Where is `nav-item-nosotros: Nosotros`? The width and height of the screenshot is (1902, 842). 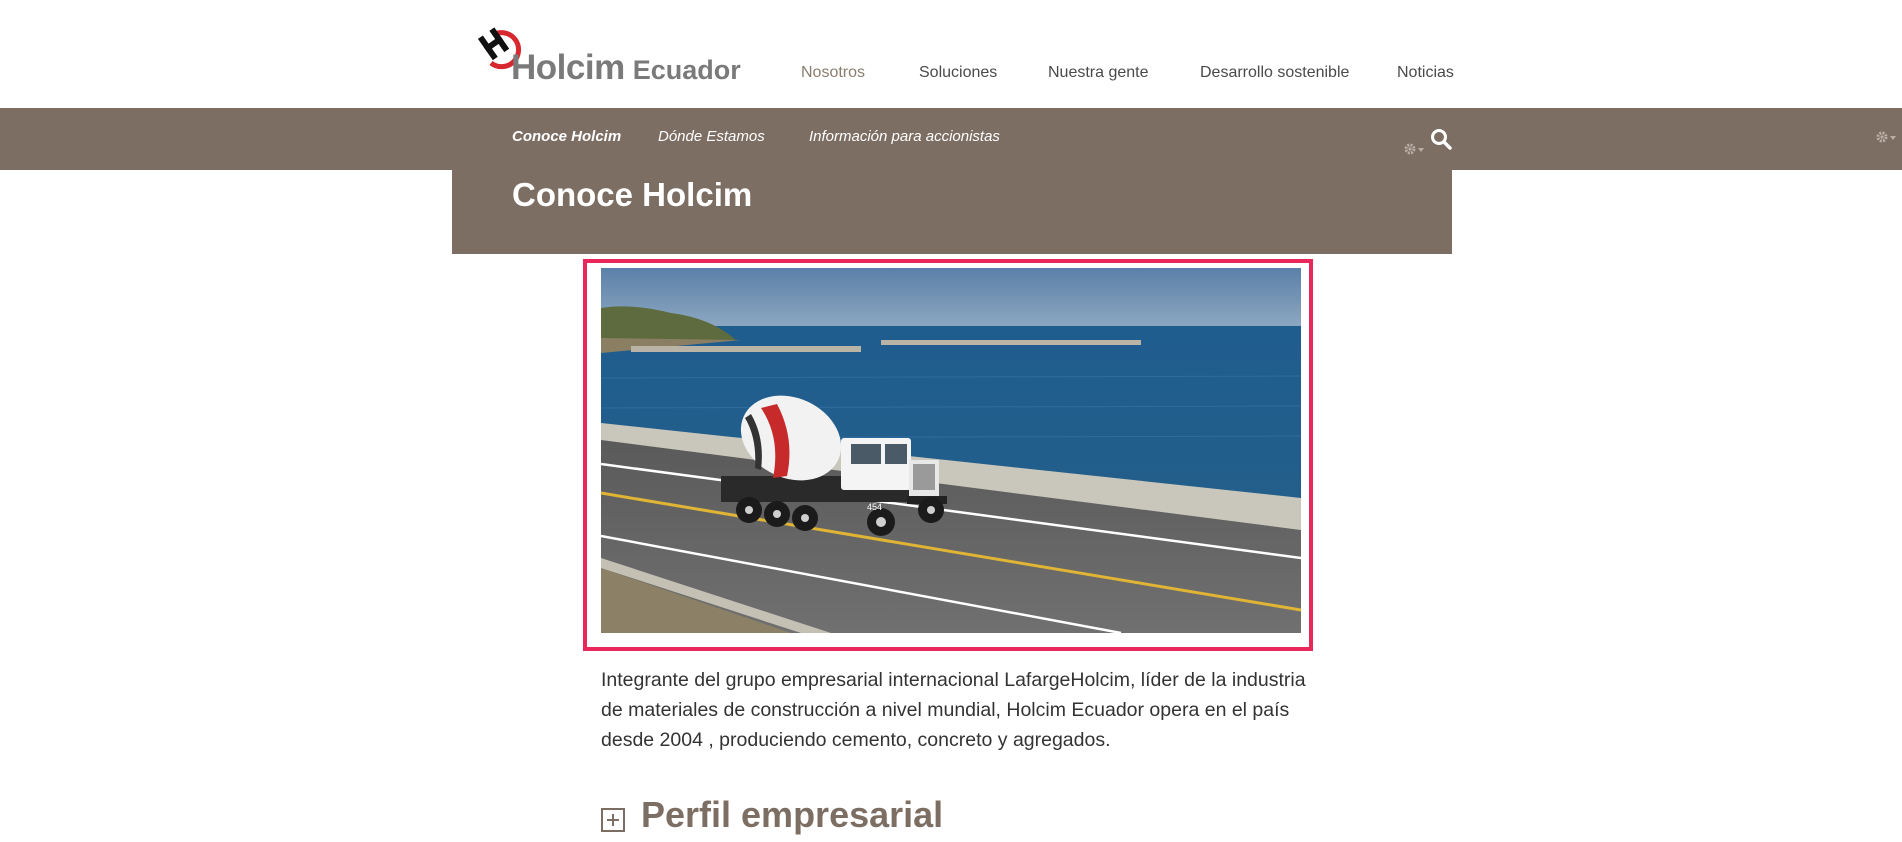 nav-item-nosotros: Nosotros is located at coordinates (833, 73).